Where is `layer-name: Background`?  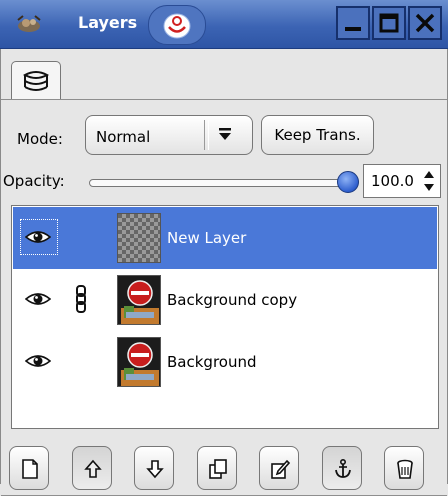
layer-name: Background is located at coordinates (212, 362).